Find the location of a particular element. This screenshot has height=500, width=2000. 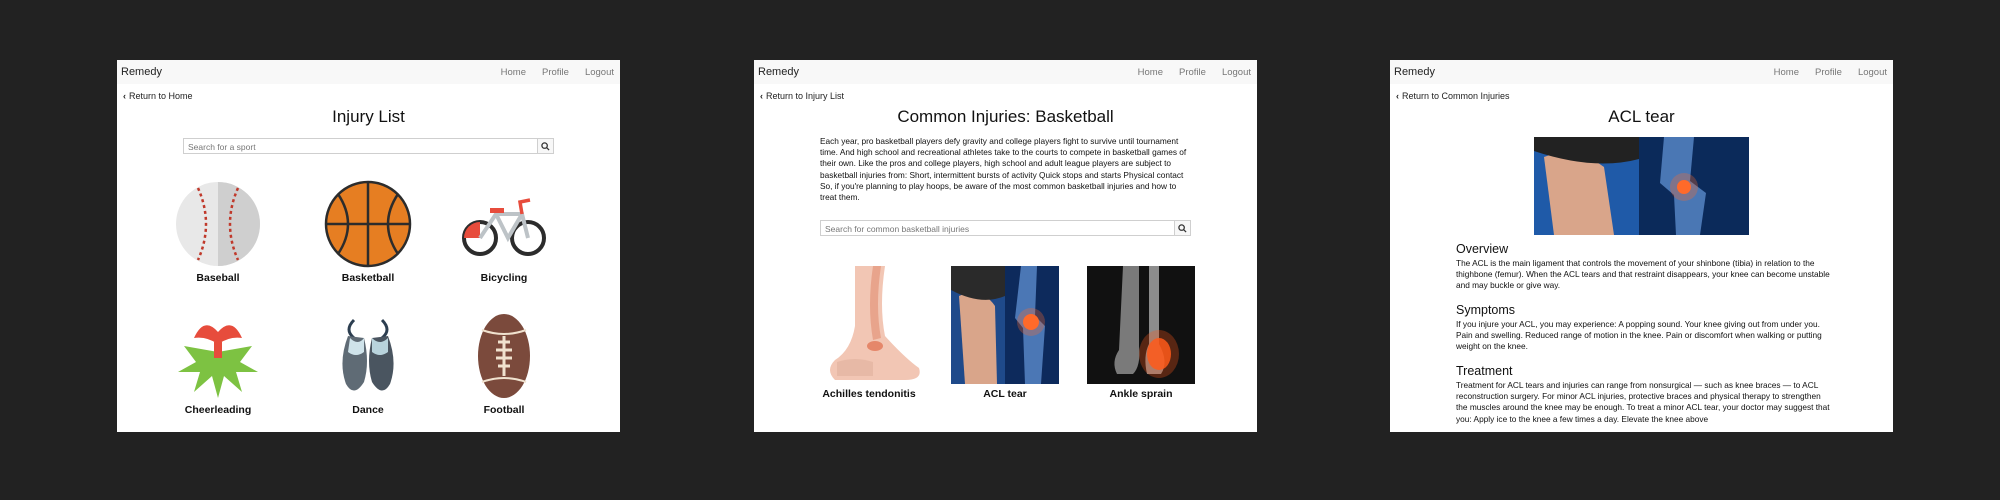

overview-heading: Overview is located at coordinates (1482, 249).